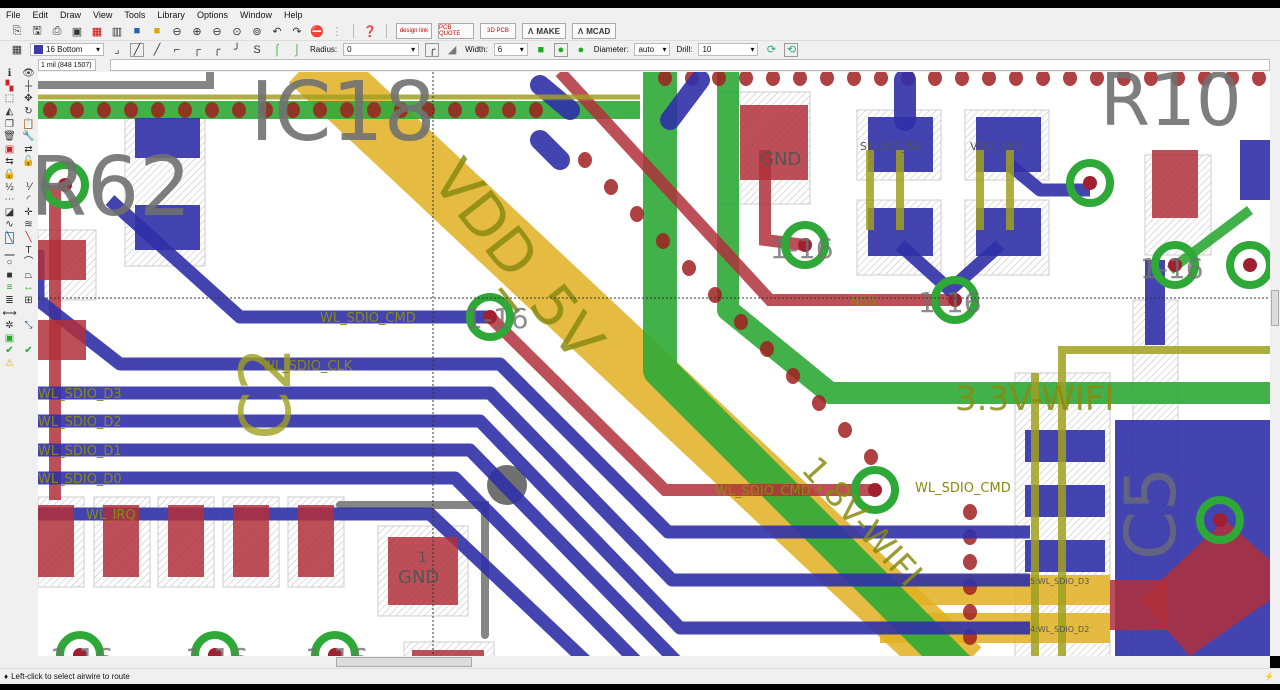 This screenshot has height=690, width=1280. I want to click on miter-tool-icon: ◜, so click(29, 200).